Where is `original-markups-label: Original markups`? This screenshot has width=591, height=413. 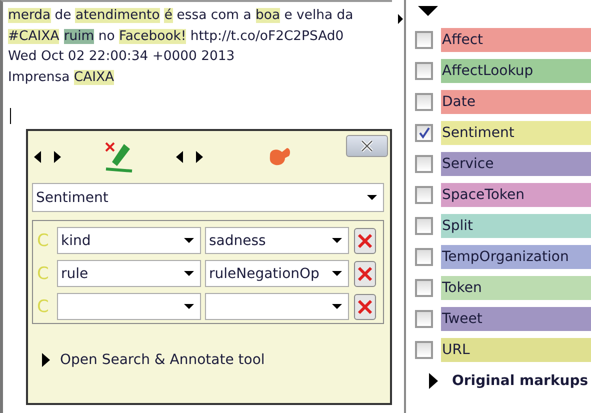
original-markups-label: Original markups is located at coordinates (520, 381).